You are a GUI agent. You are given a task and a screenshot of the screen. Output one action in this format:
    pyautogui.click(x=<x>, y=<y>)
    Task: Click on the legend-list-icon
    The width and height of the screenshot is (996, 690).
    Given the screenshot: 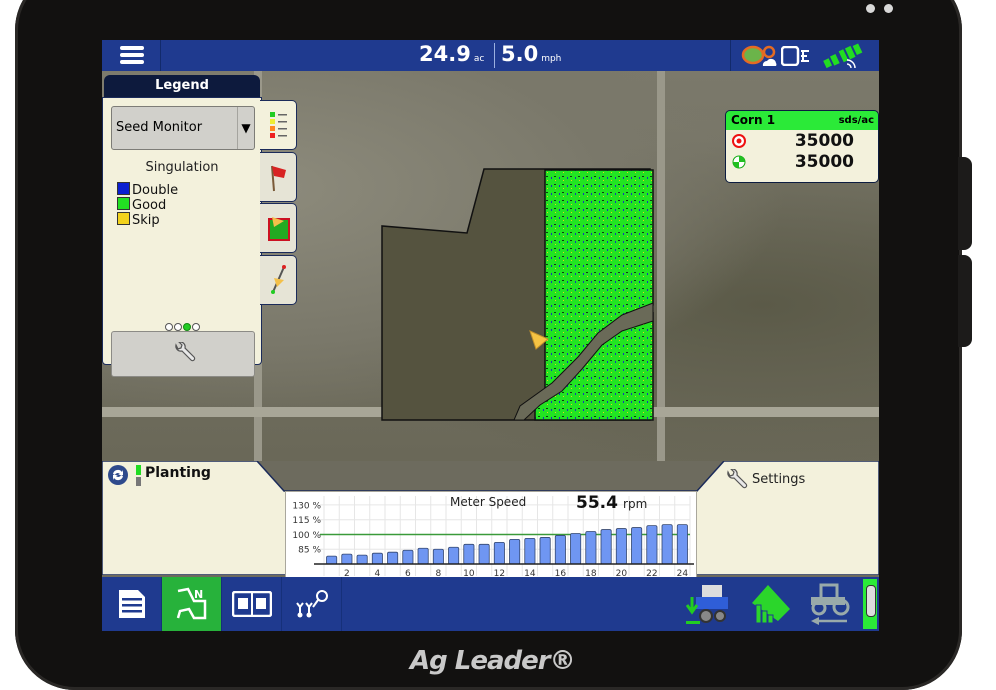 What is the action you would take?
    pyautogui.click(x=278, y=125)
    